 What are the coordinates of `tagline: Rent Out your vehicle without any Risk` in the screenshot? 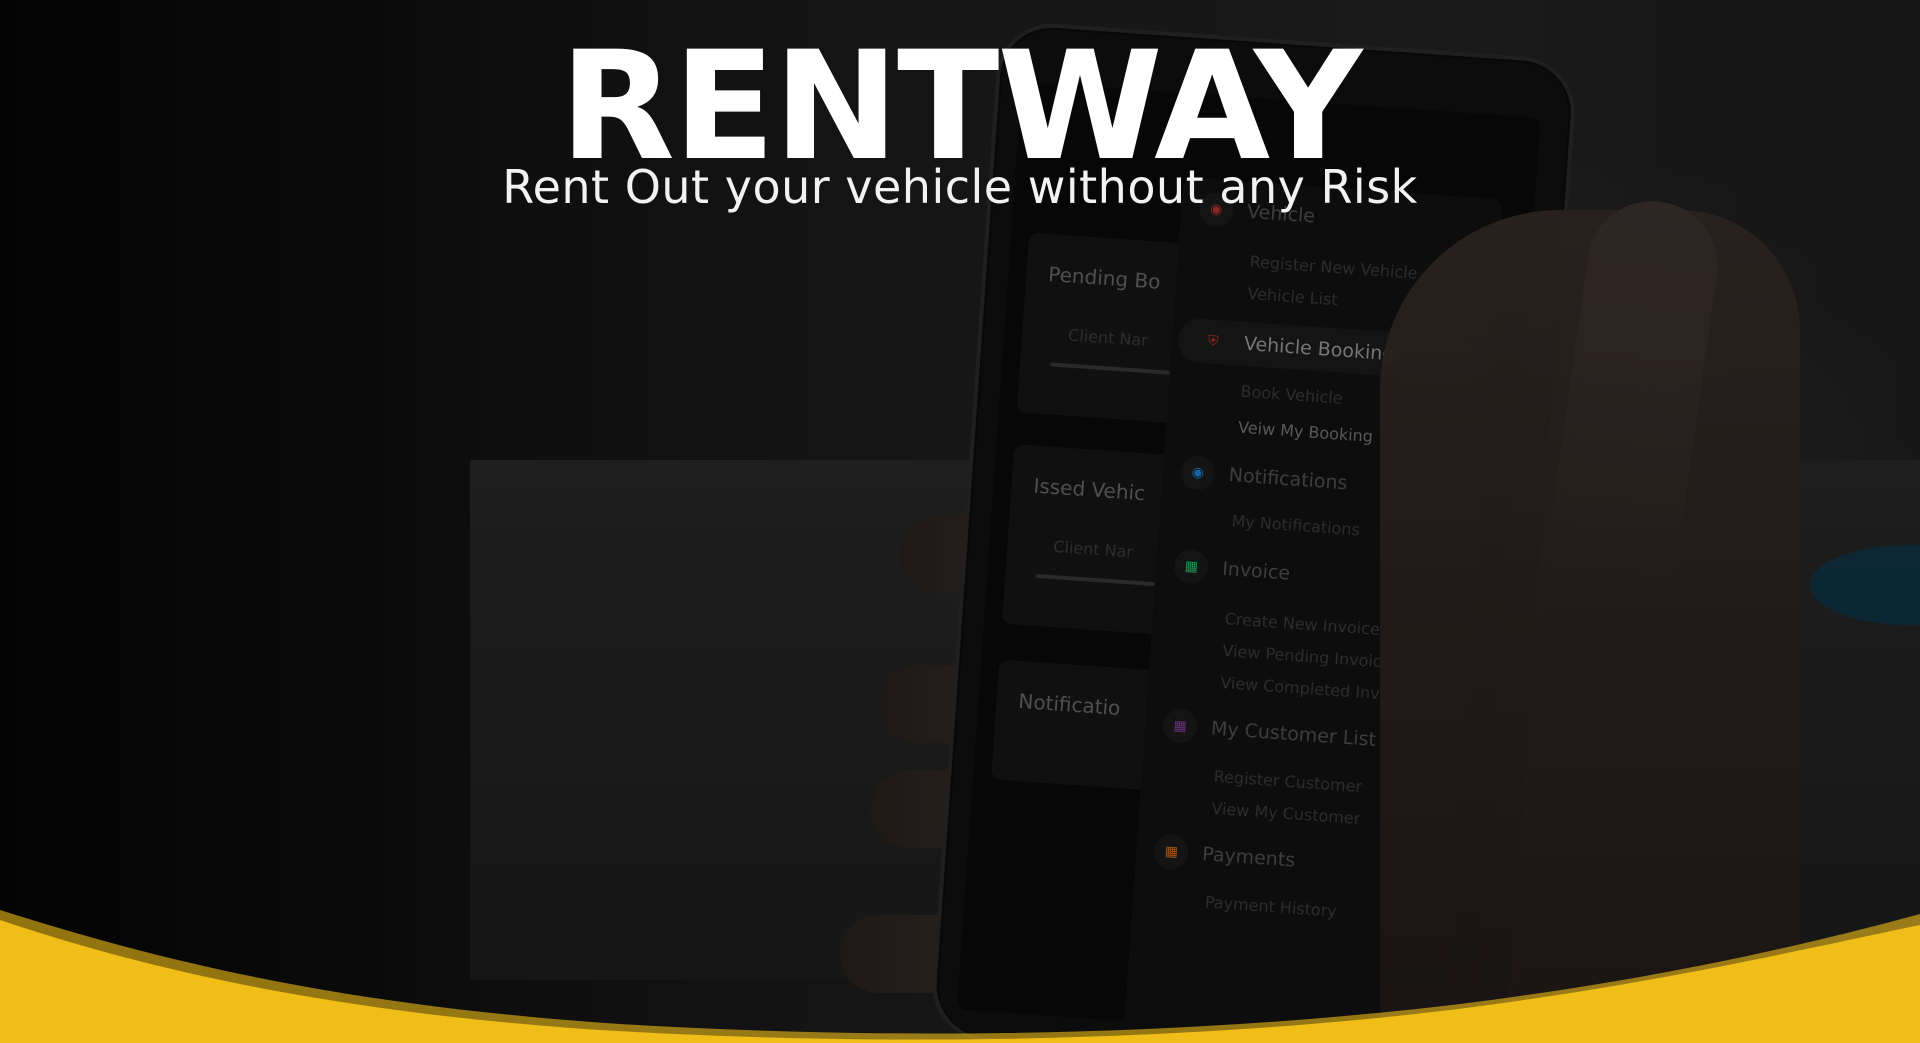 It's located at (960, 187).